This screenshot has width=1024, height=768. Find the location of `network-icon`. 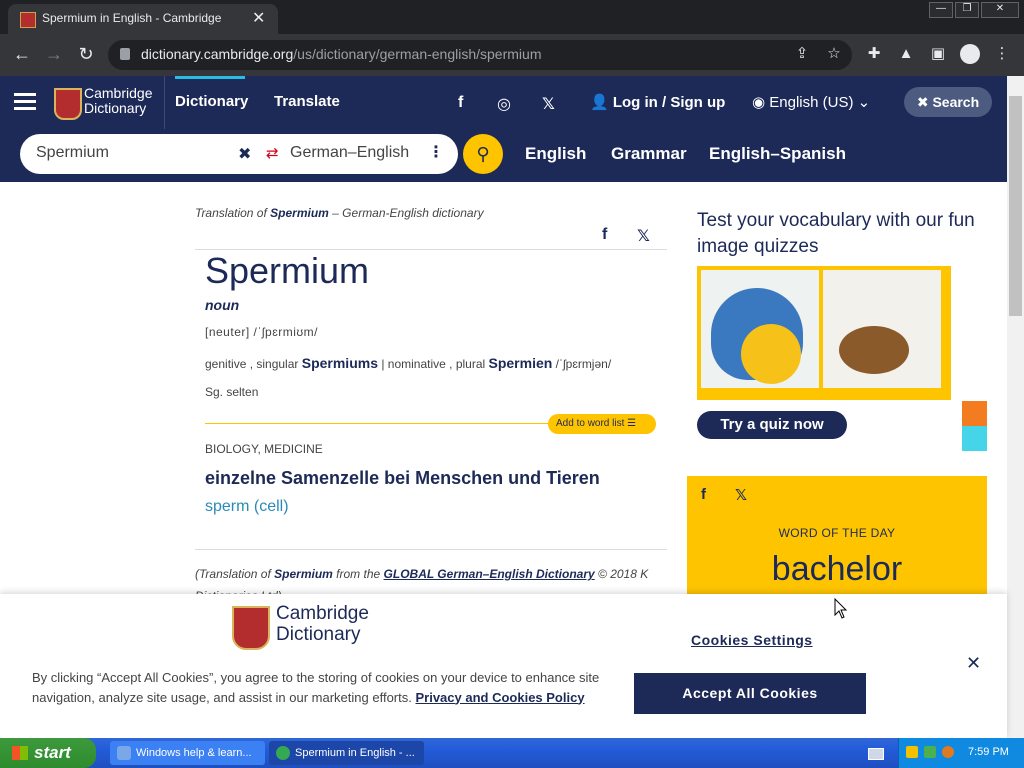

network-icon is located at coordinates (930, 752).